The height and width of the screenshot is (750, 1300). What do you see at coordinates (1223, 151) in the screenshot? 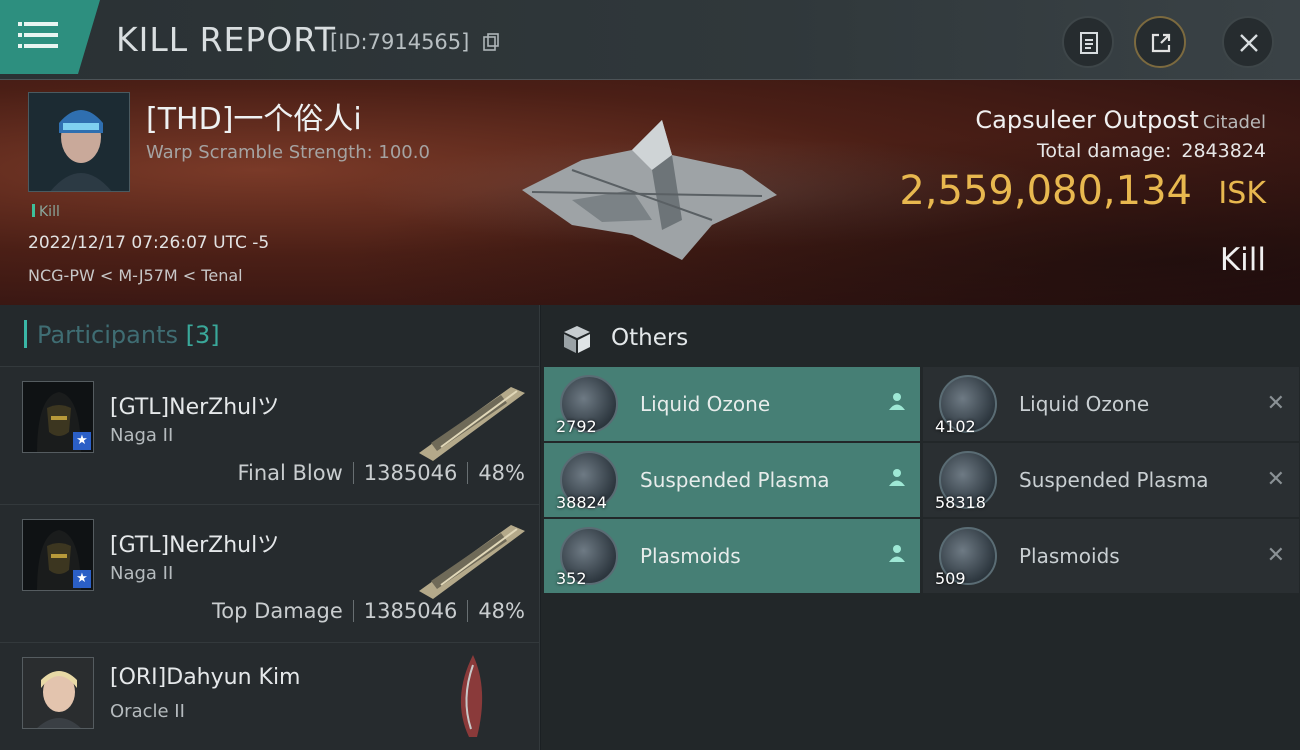
I see `total-damage-value: 2843824` at bounding box center [1223, 151].